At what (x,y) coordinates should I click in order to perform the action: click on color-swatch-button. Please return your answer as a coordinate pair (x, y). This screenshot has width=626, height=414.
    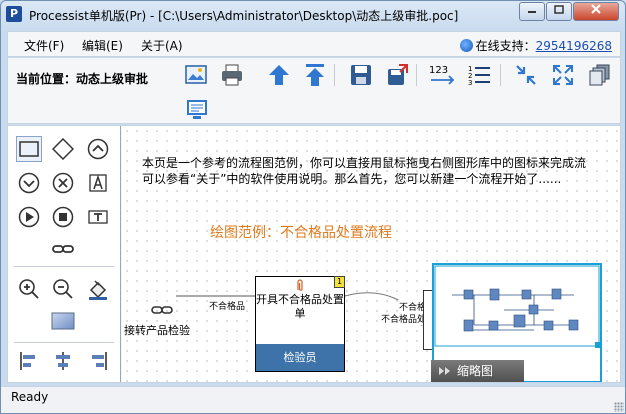
    Looking at the image, I should click on (63, 321).